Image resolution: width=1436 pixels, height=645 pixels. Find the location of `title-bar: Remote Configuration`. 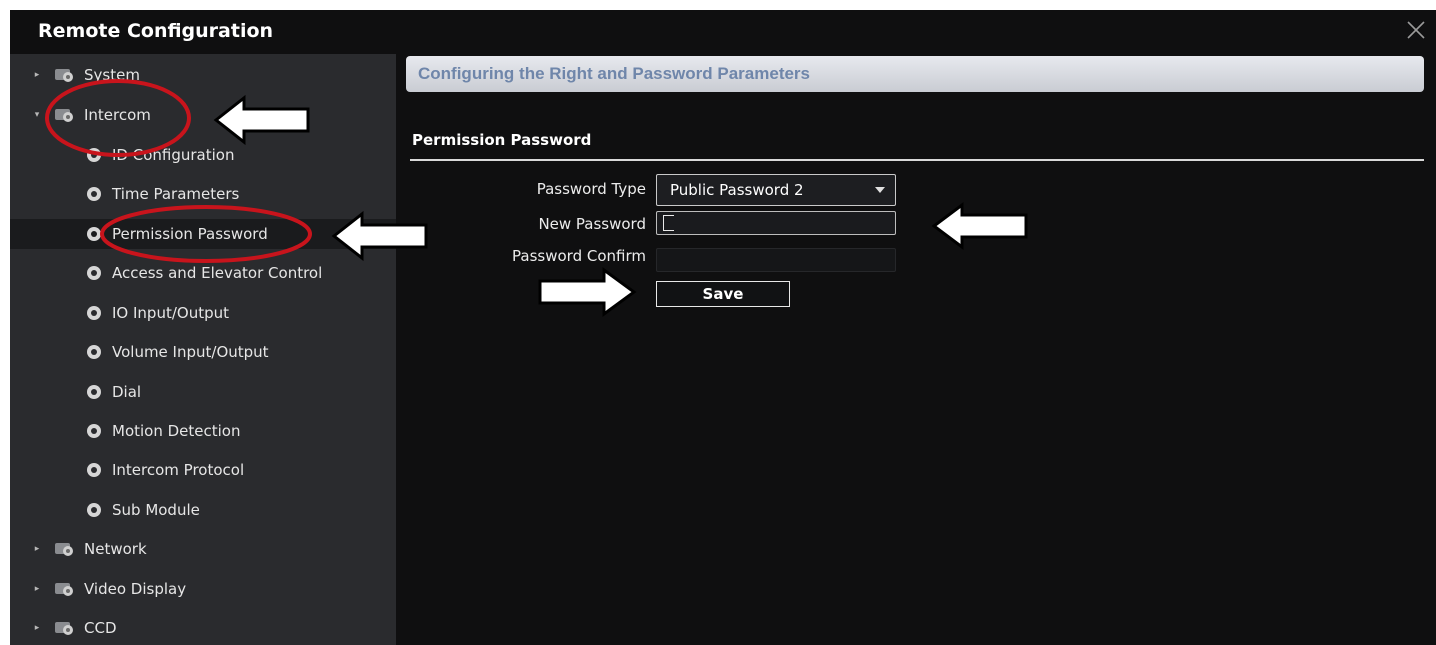

title-bar: Remote Configuration is located at coordinates (723, 30).